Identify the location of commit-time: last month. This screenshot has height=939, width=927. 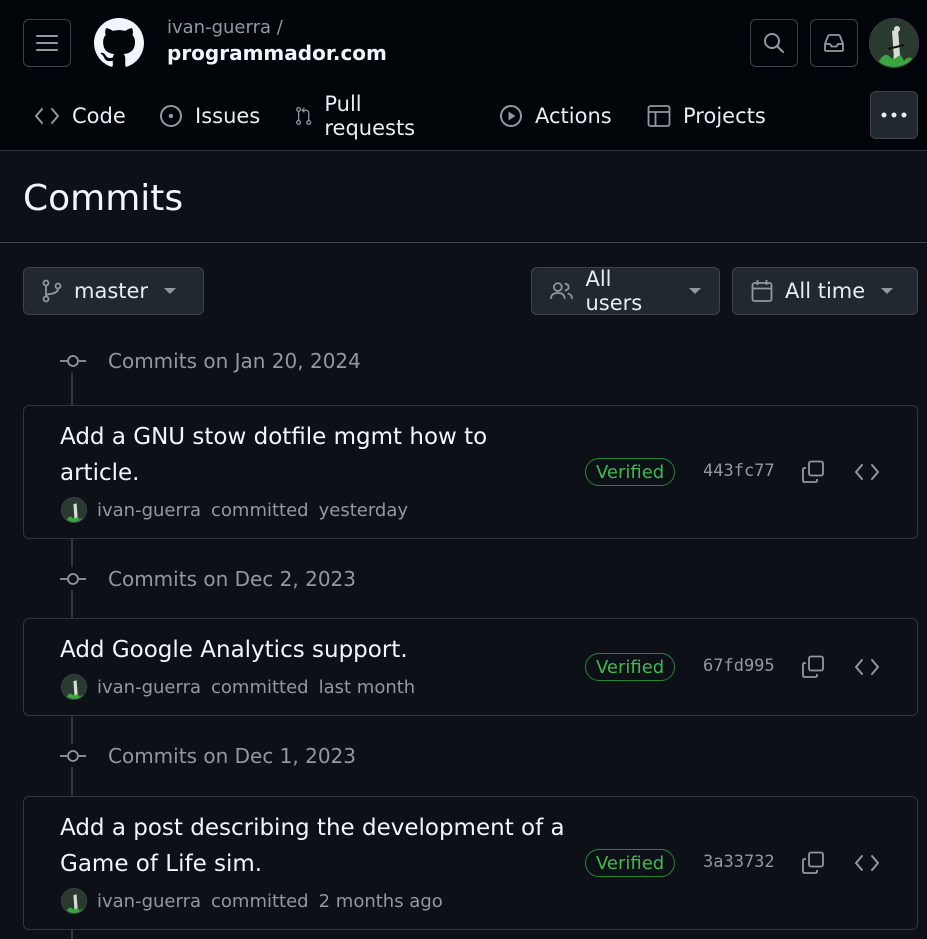
(367, 687).